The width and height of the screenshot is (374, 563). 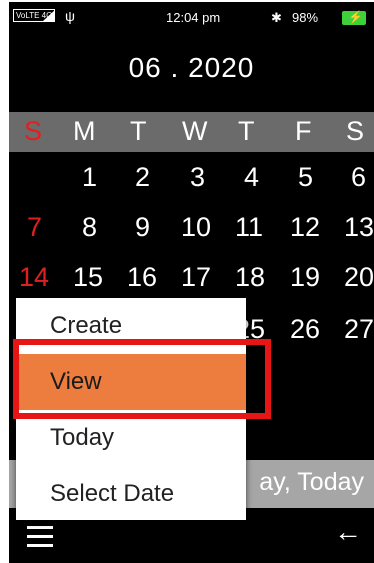 What do you see at coordinates (250, 277) in the screenshot?
I see `calendar-day: 18` at bounding box center [250, 277].